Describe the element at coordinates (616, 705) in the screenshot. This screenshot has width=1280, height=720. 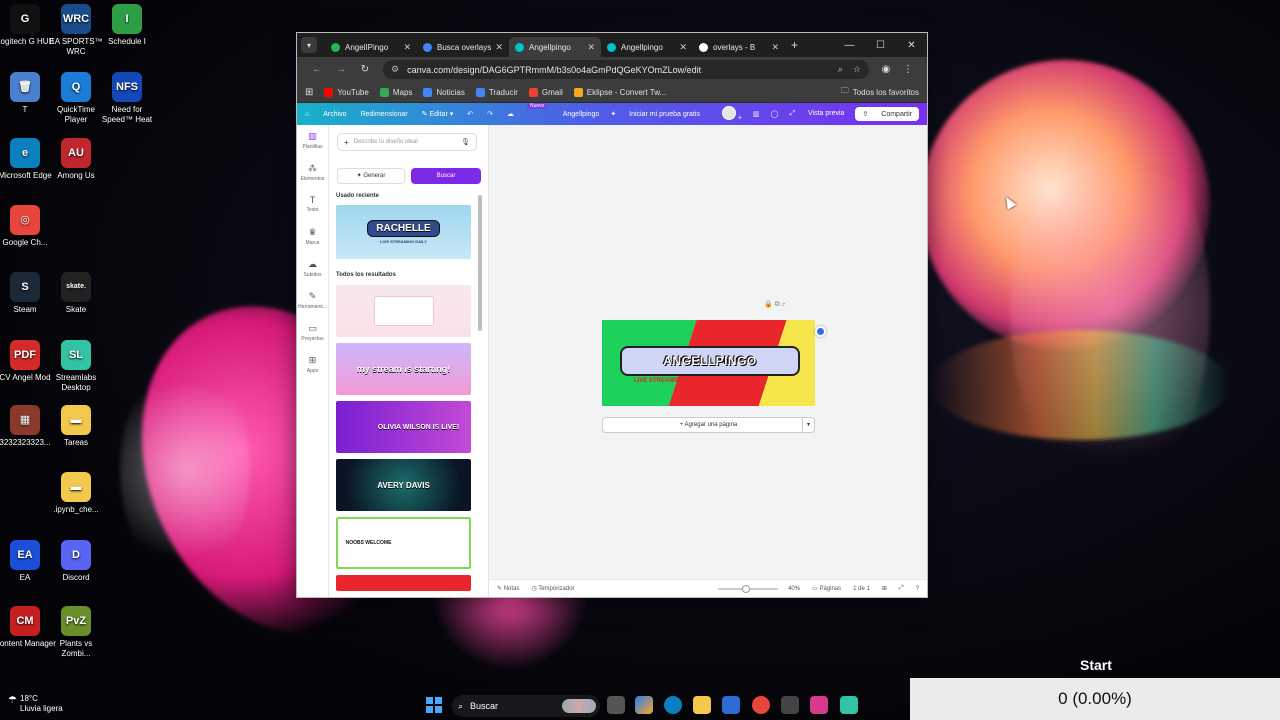
I see `task-view-icon` at that location.